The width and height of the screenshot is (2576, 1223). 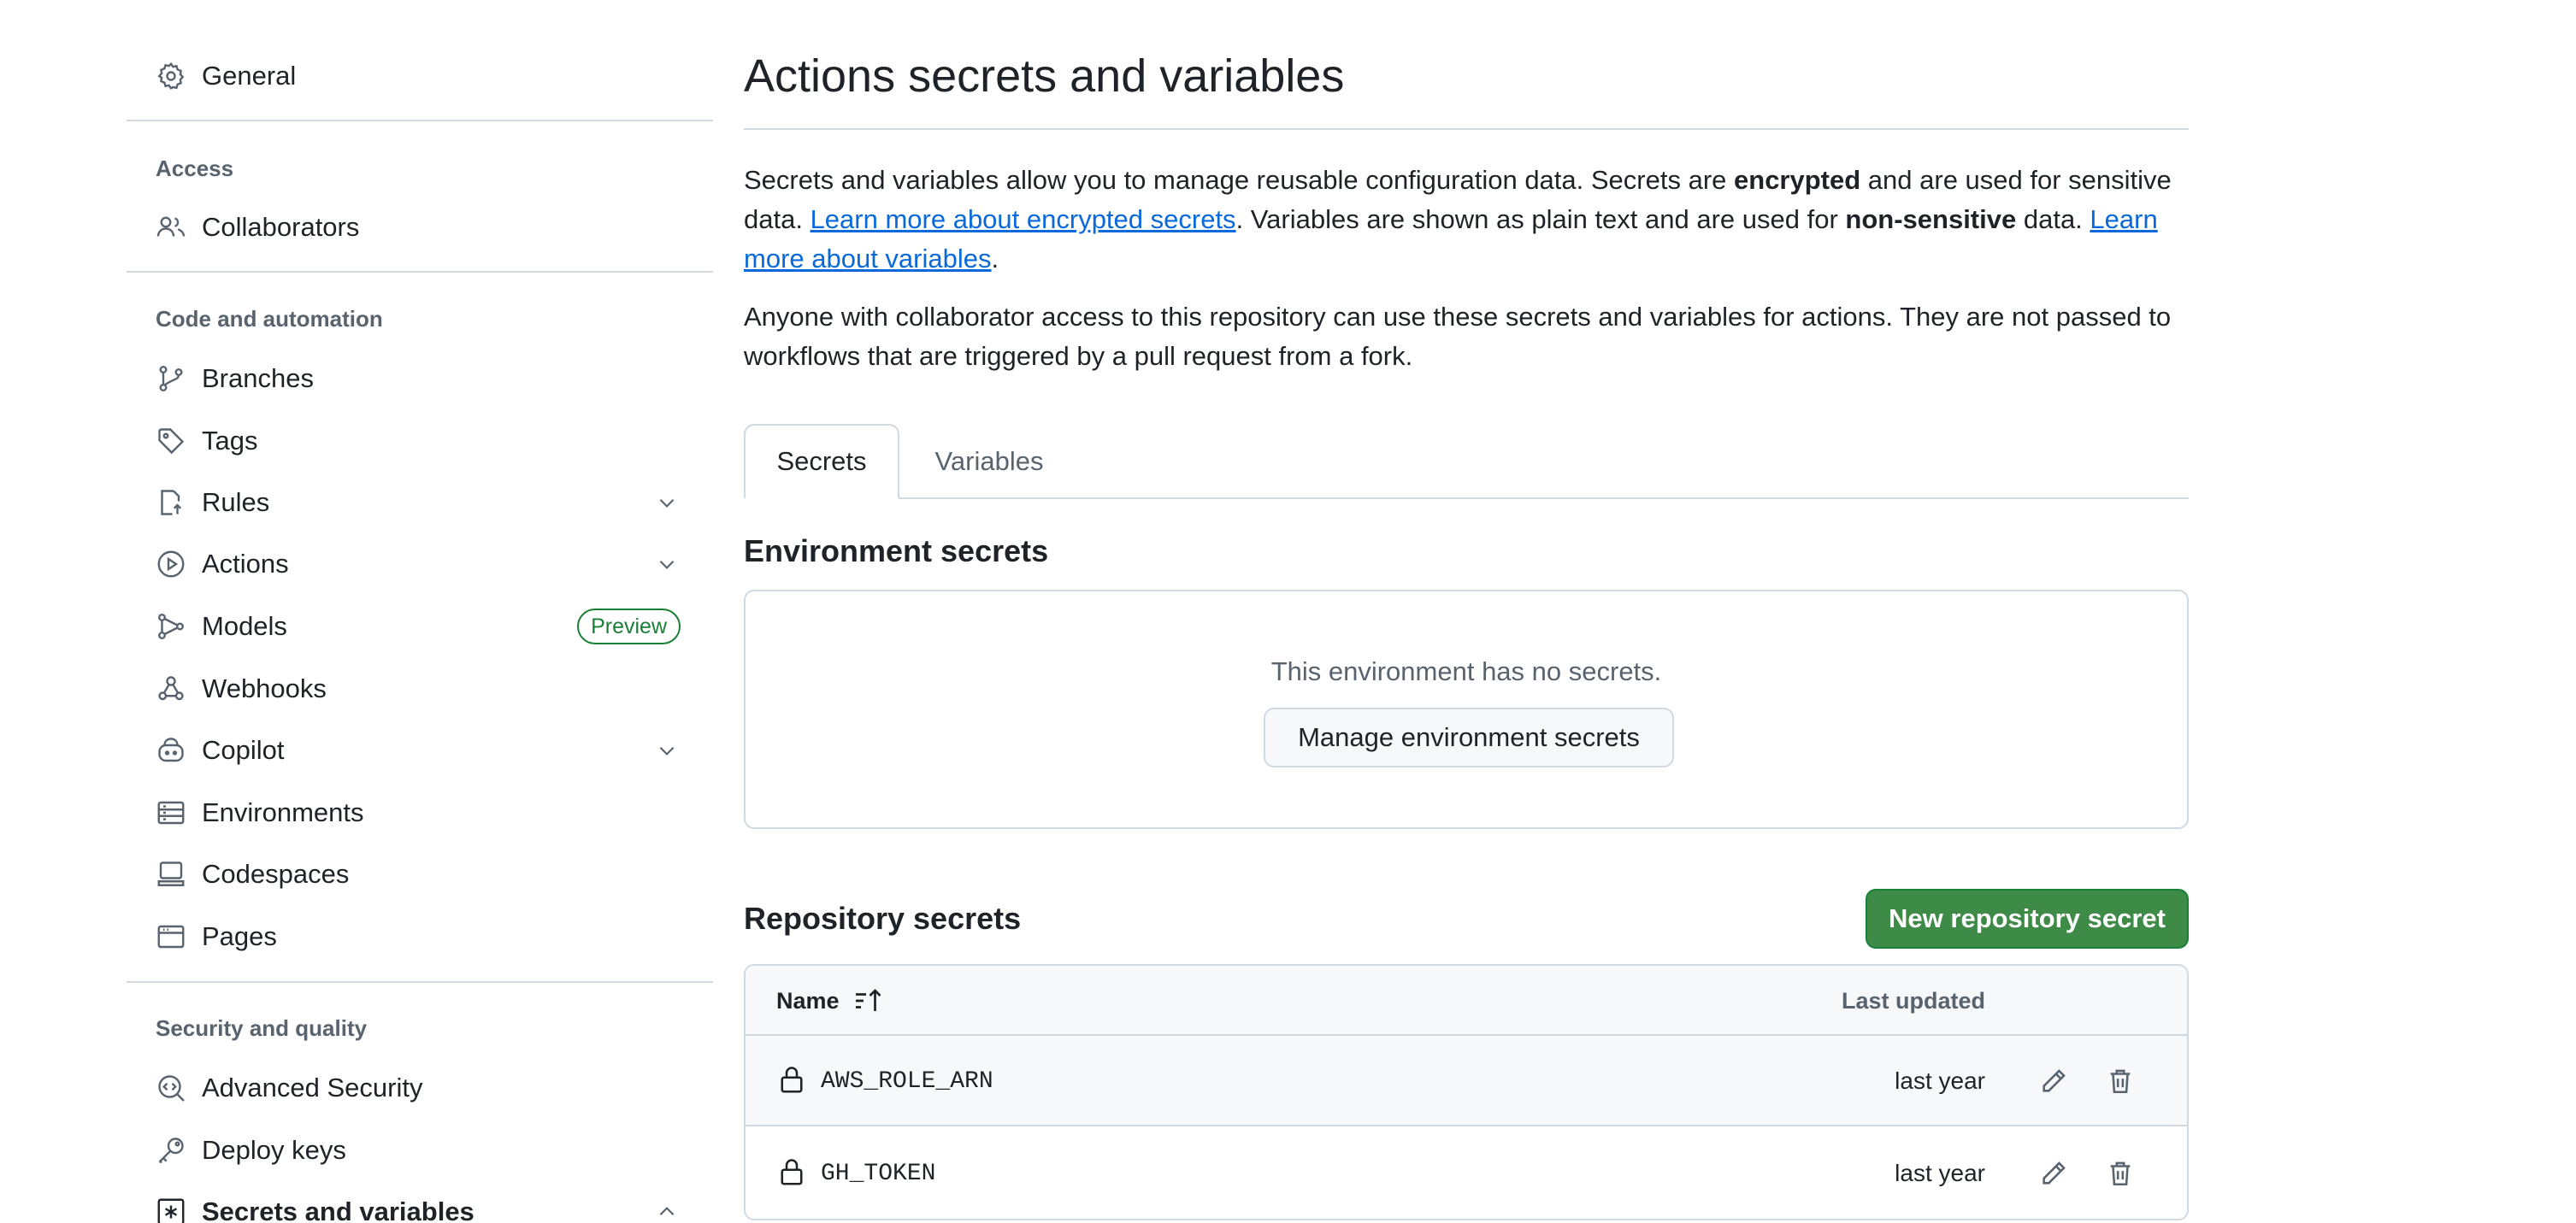 I want to click on sidebar-item-webhooks: Webhooks, so click(x=420, y=689).